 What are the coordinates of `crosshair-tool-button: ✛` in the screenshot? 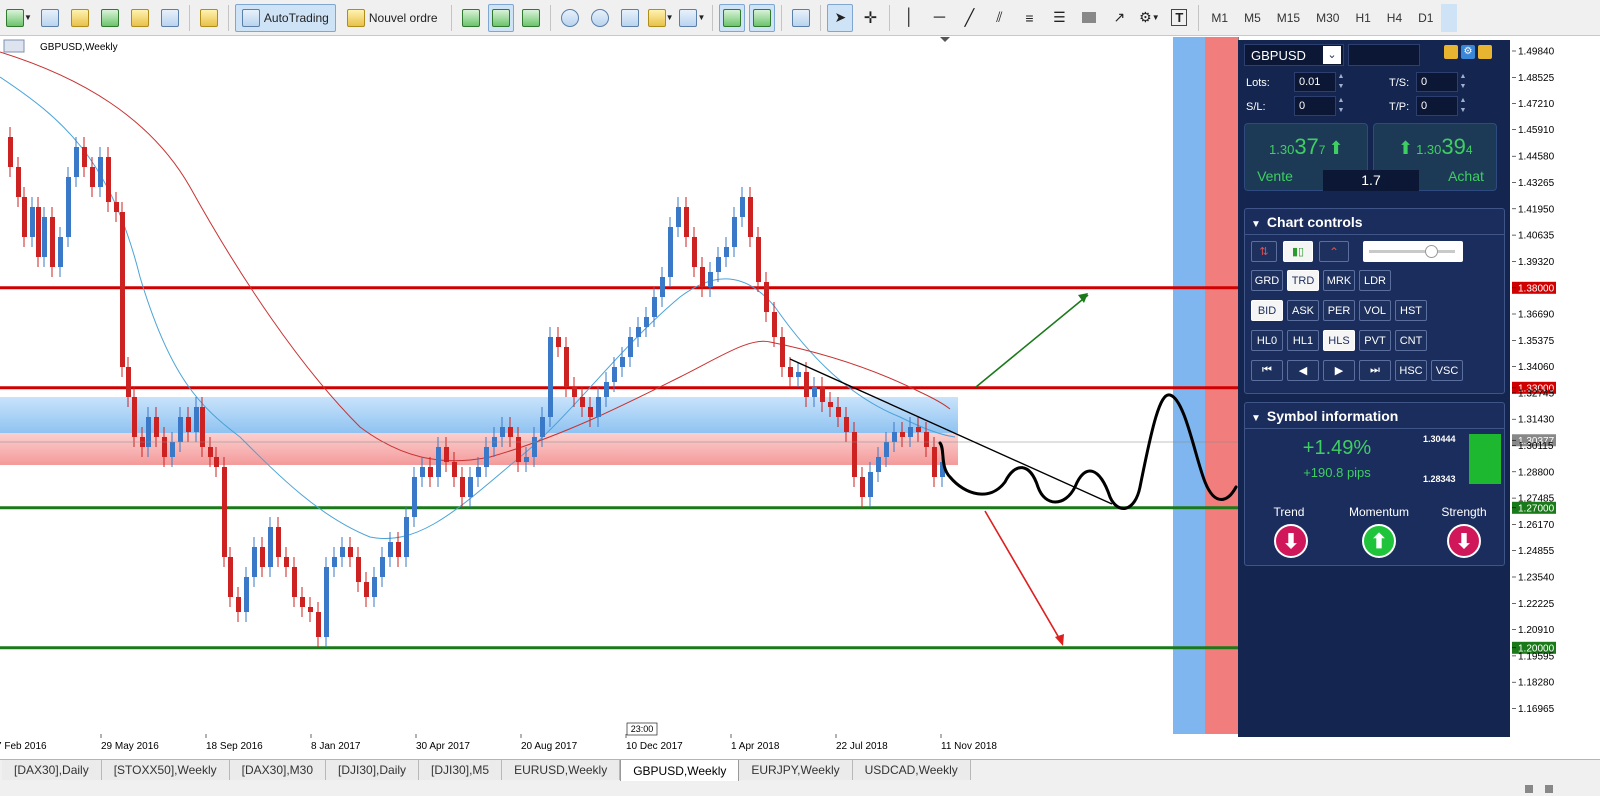 It's located at (870, 18).